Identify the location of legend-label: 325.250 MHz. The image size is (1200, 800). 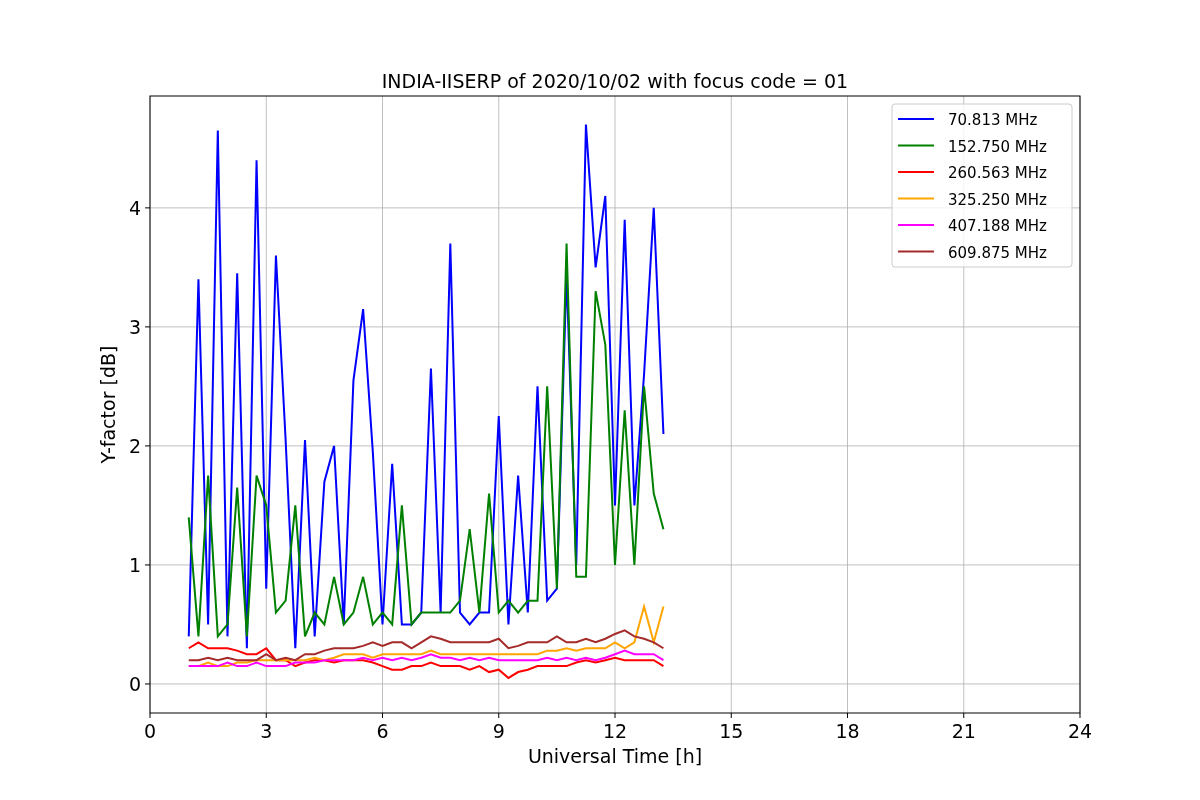
(997, 199).